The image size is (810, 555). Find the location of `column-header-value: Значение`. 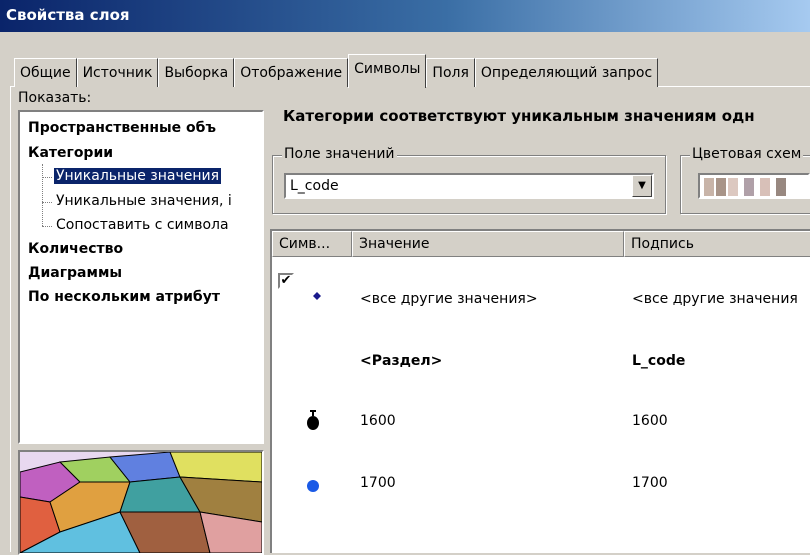

column-header-value: Значение is located at coordinates (488, 244).